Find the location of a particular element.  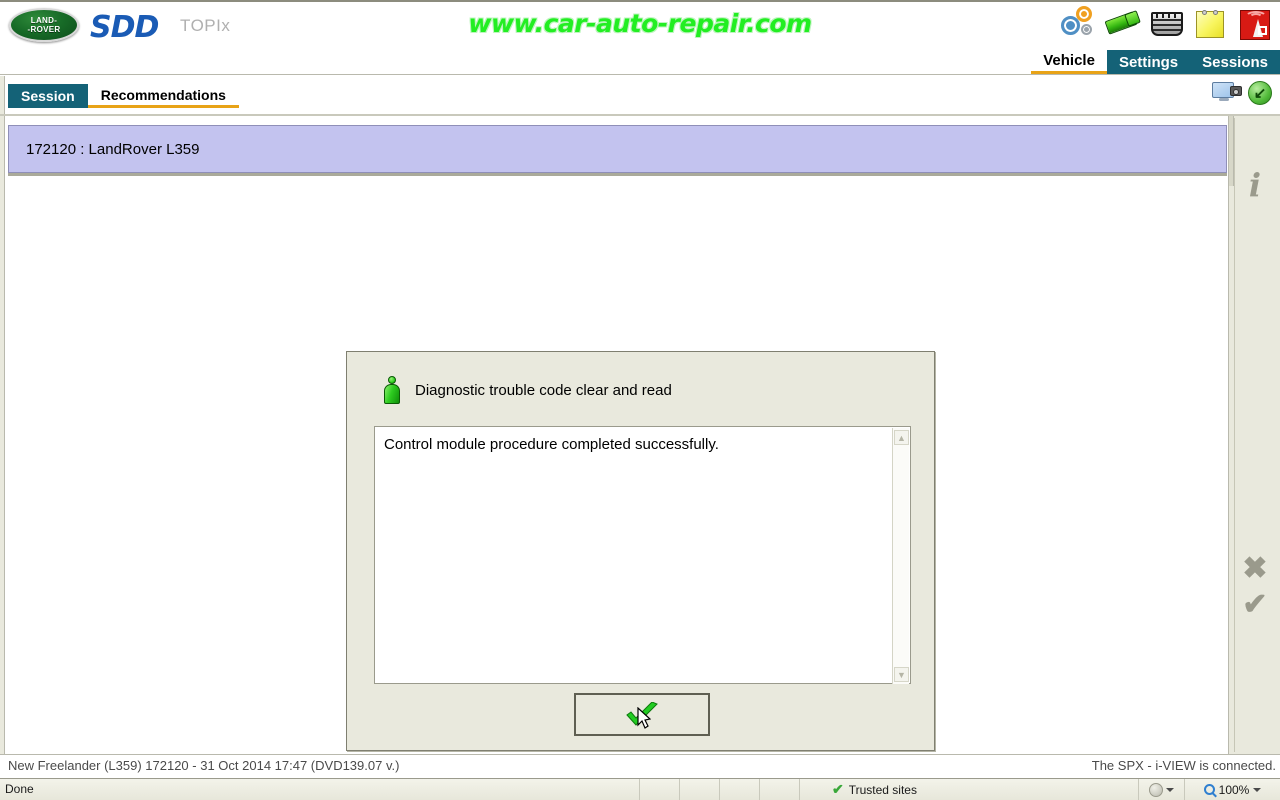

tab-session: Session is located at coordinates (48, 96).